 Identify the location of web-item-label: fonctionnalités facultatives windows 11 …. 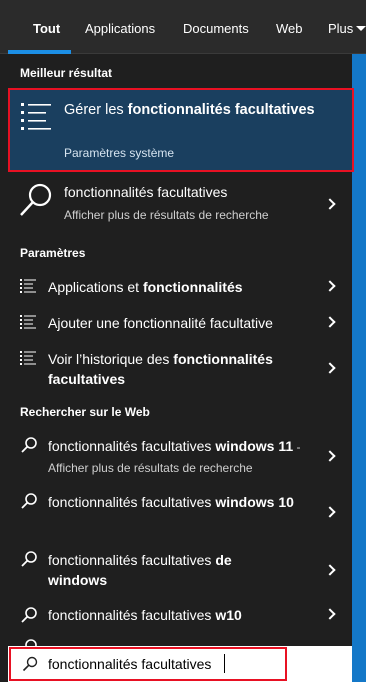
(174, 456).